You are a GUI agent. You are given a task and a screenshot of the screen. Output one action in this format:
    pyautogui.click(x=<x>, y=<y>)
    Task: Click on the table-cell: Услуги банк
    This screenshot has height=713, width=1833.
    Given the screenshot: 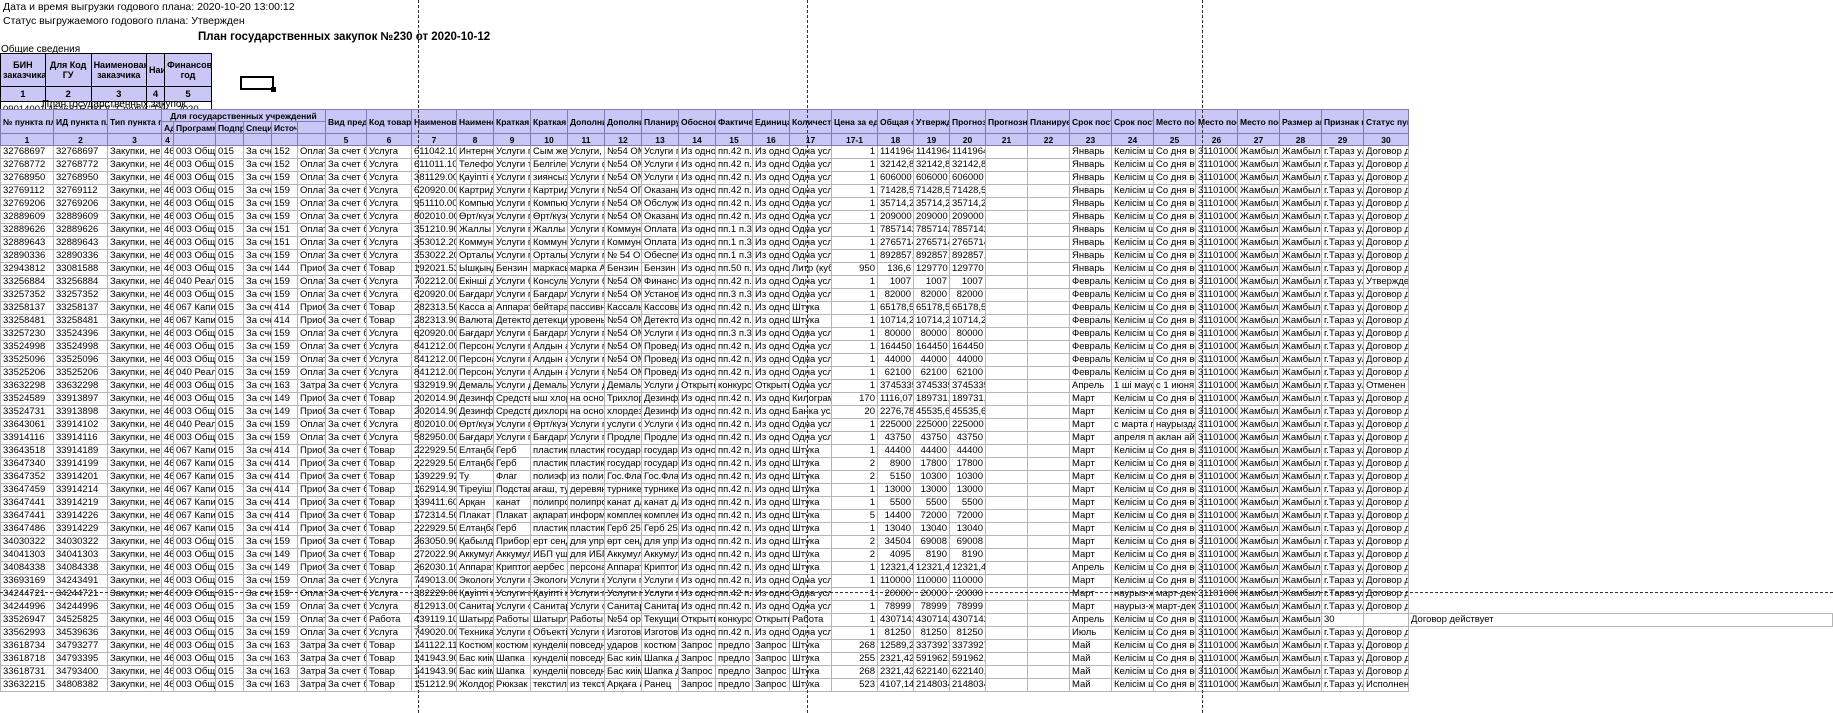 What is the action you would take?
    pyautogui.click(x=586, y=282)
    